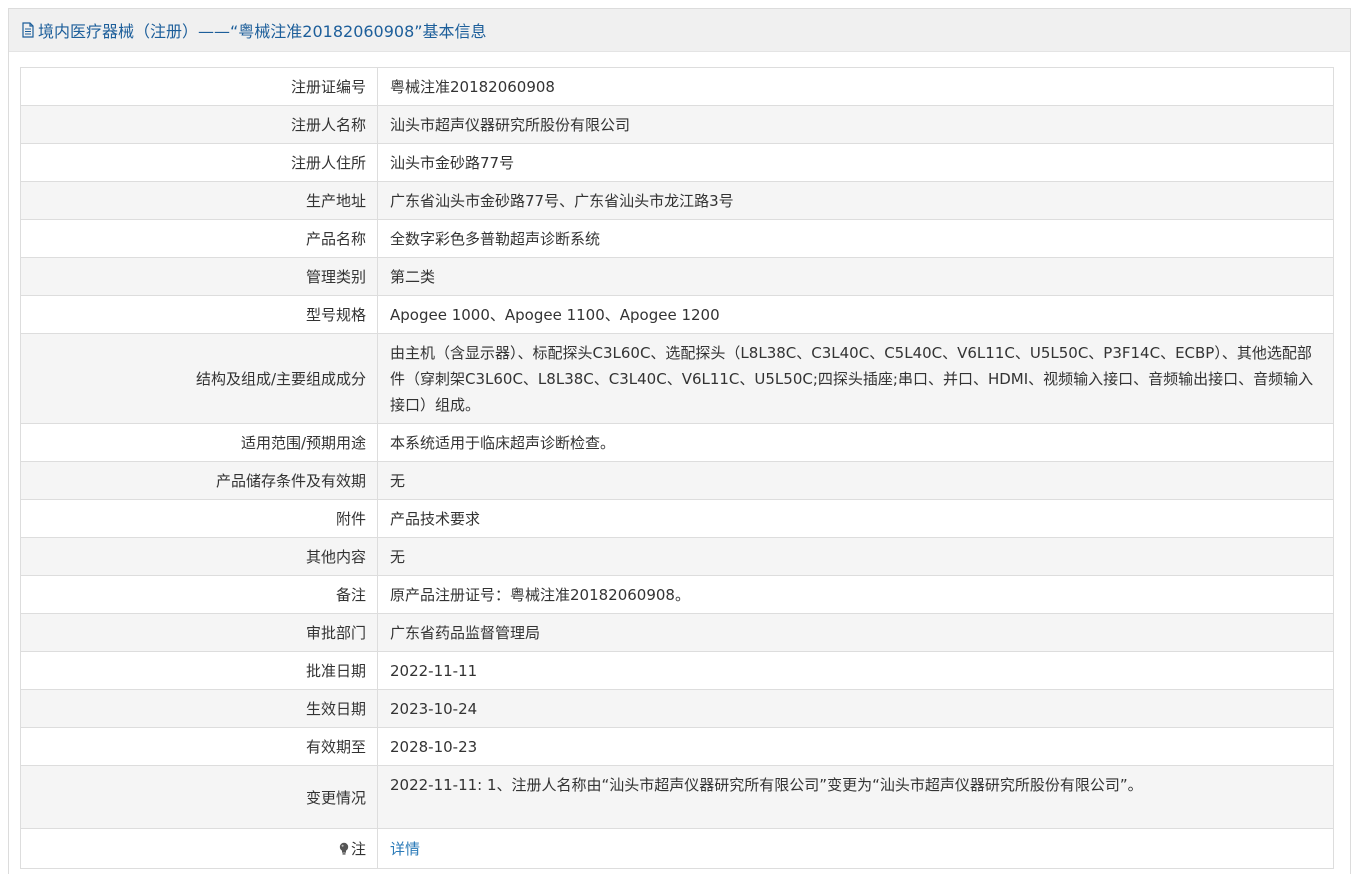 The height and width of the screenshot is (874, 1355). What do you see at coordinates (855, 518) in the screenshot?
I see `row-value: 产品技术要求` at bounding box center [855, 518].